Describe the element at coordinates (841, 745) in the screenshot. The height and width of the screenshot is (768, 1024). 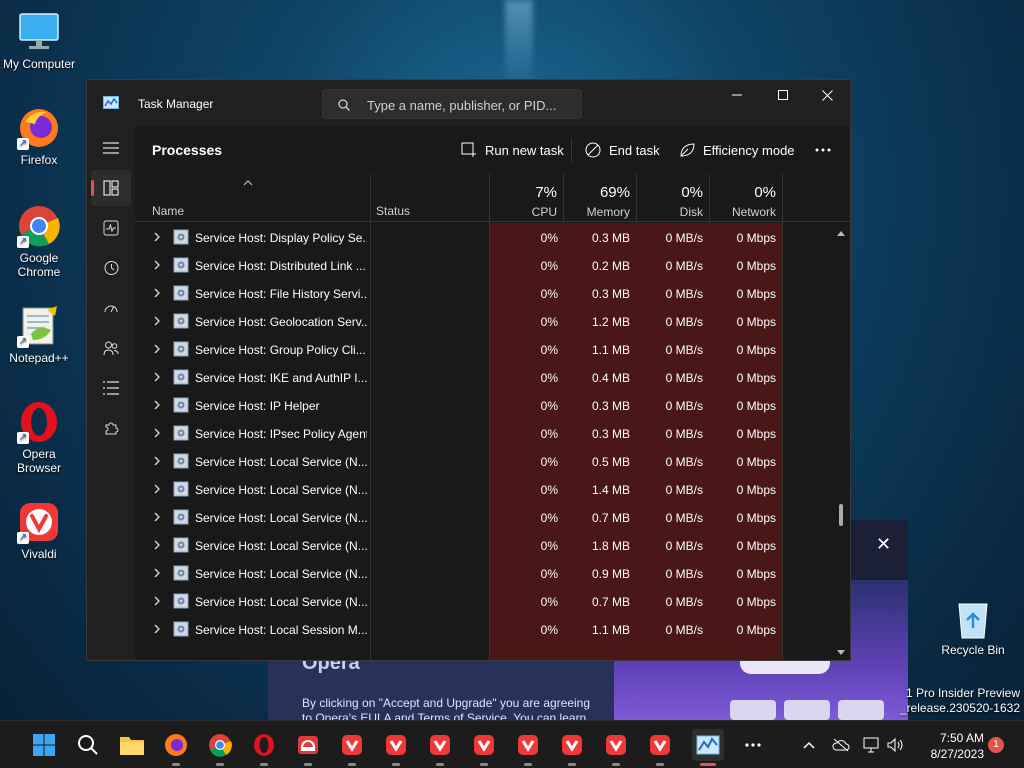
I see `onedrive-status` at that location.